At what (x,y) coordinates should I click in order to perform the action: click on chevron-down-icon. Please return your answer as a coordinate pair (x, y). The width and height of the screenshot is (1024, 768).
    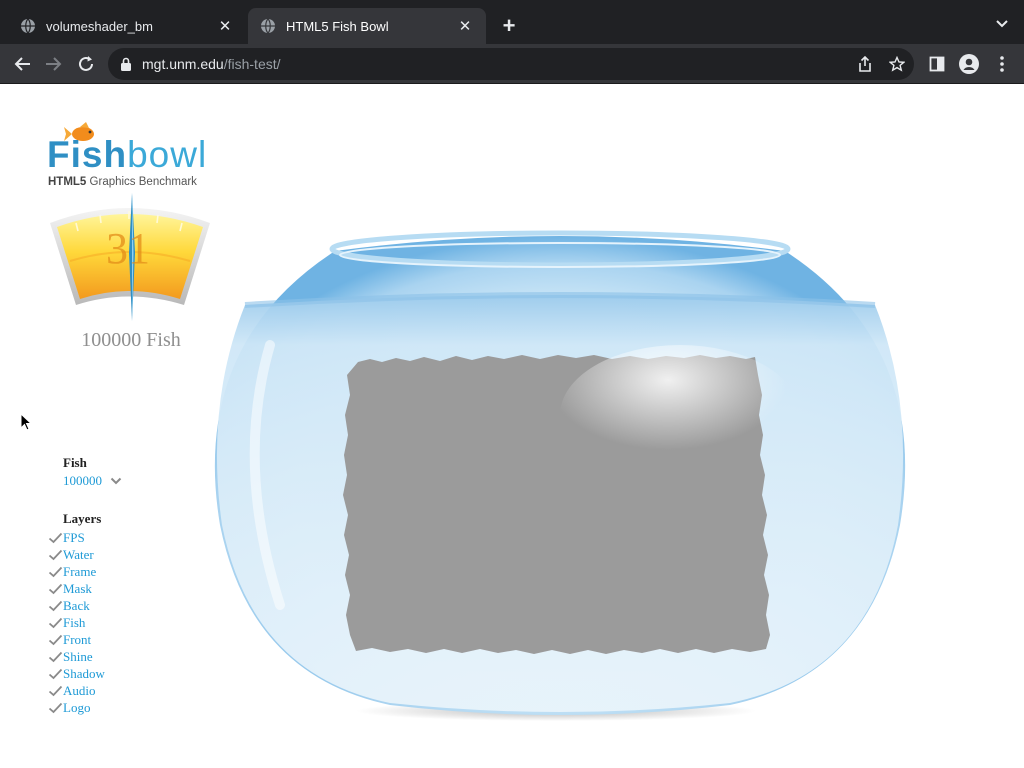
    Looking at the image, I should click on (116, 481).